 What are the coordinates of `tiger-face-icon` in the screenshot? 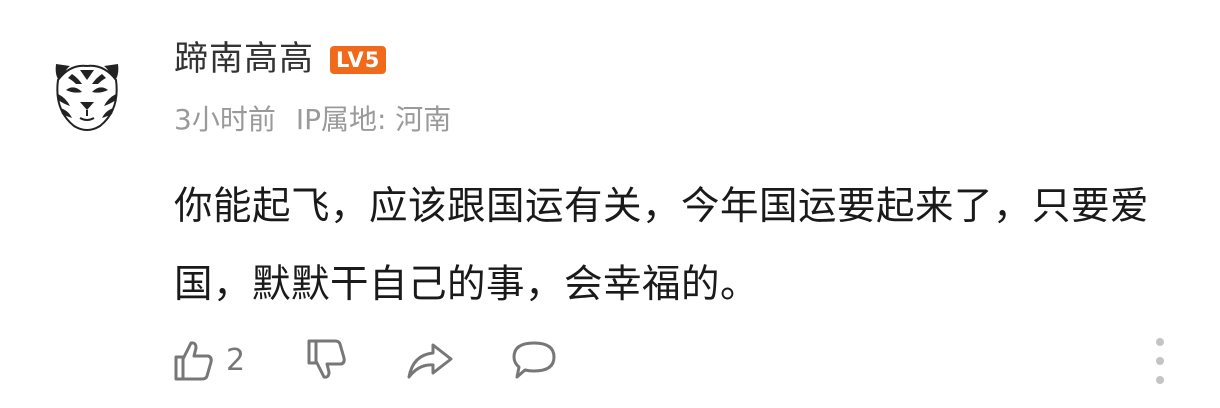 It's located at (87, 93).